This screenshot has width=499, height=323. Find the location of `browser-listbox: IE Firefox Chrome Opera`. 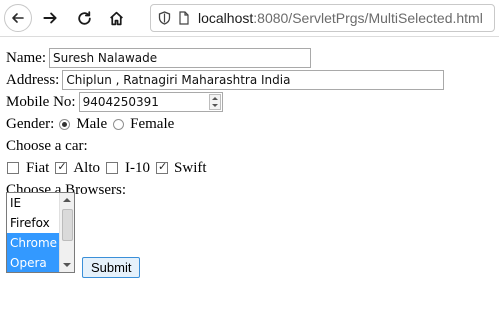

browser-listbox: IE Firefox Chrome Opera is located at coordinates (40, 232).